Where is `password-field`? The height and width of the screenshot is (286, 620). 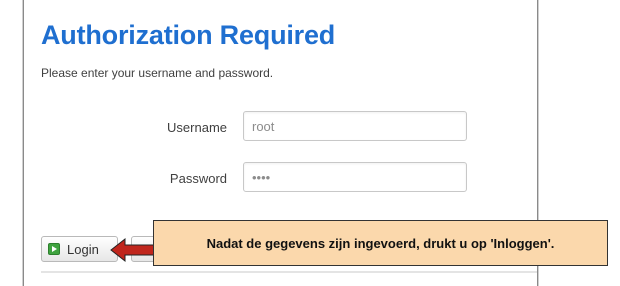
password-field is located at coordinates (355, 177).